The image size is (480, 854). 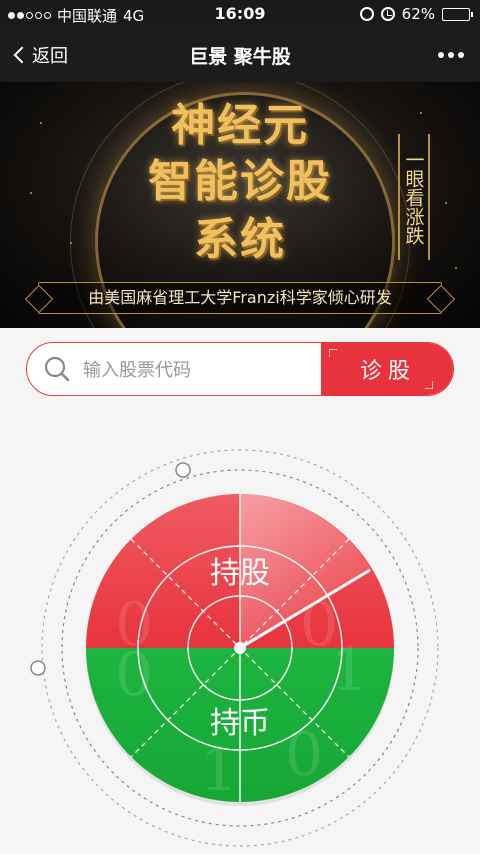 I want to click on banner-side-slogan: 一眼看涨跌, so click(x=414, y=197).